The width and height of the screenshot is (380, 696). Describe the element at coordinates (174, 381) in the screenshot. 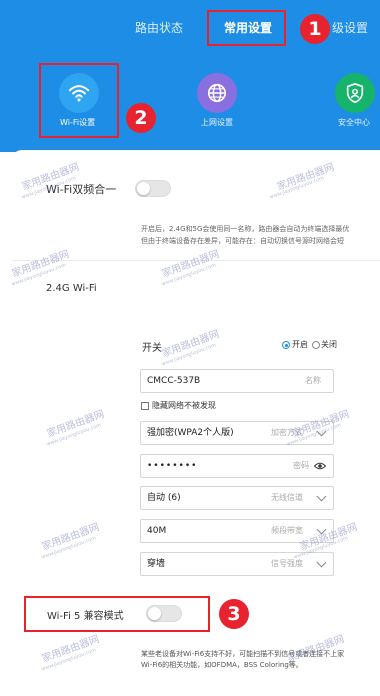

I see `ssid-value: CMCC-537B` at that location.